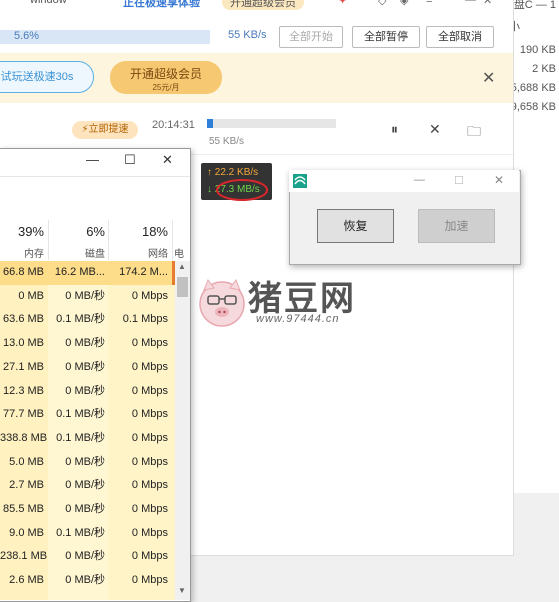 The width and height of the screenshot is (559, 602). What do you see at coordinates (34, 254) in the screenshot?
I see `column-label: 内存` at bounding box center [34, 254].